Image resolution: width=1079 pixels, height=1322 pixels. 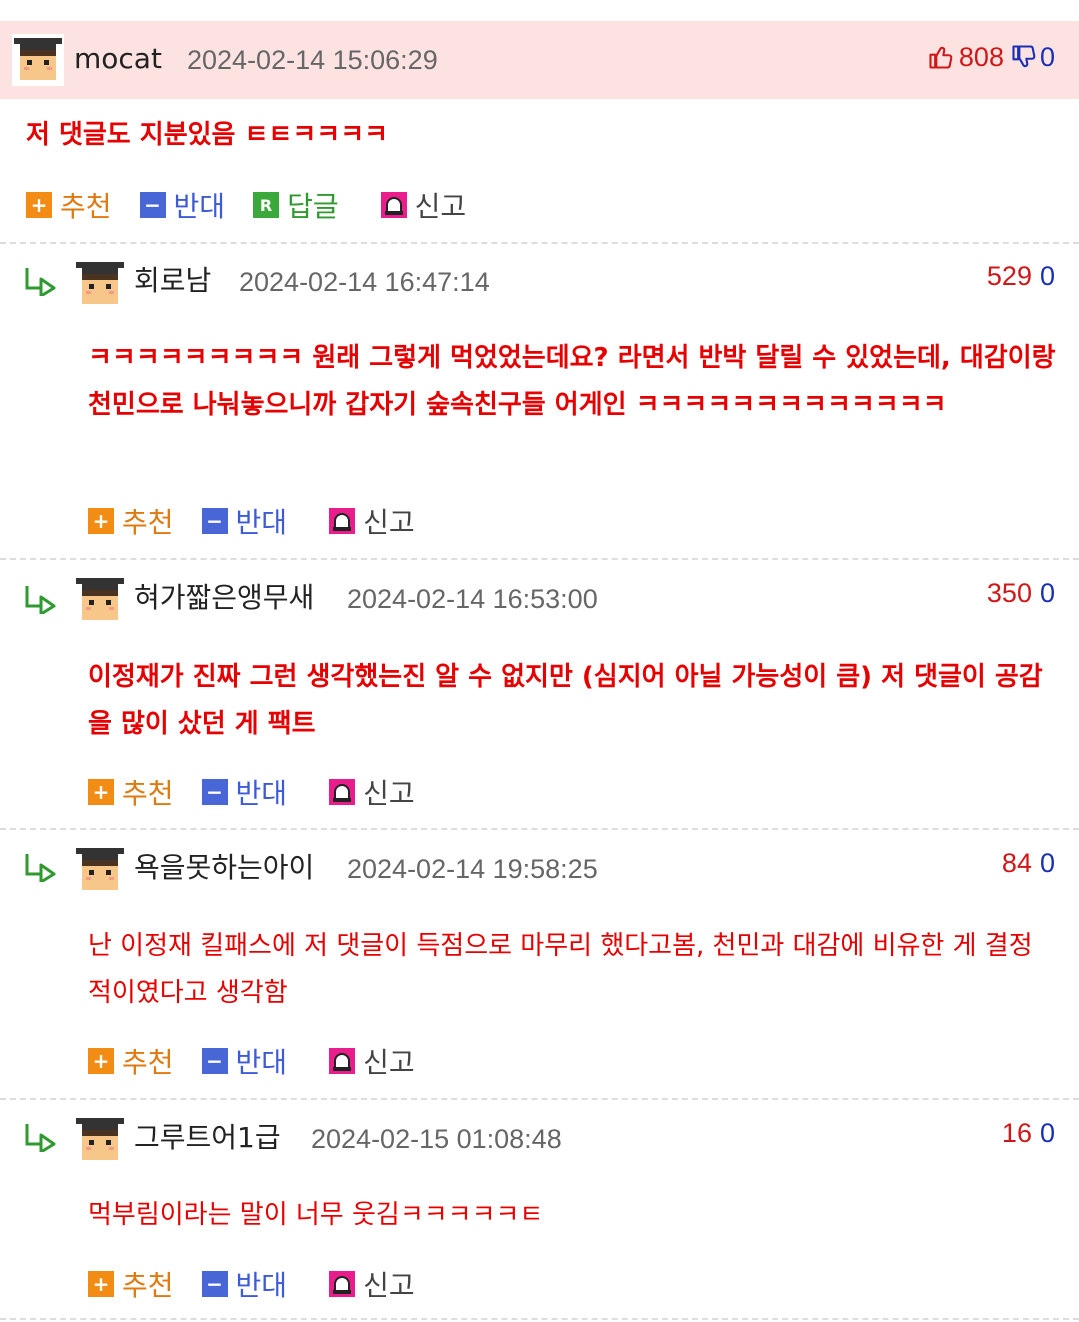 What do you see at coordinates (472, 869) in the screenshot?
I see `comment-date: 2024-02-14 19:58:25` at bounding box center [472, 869].